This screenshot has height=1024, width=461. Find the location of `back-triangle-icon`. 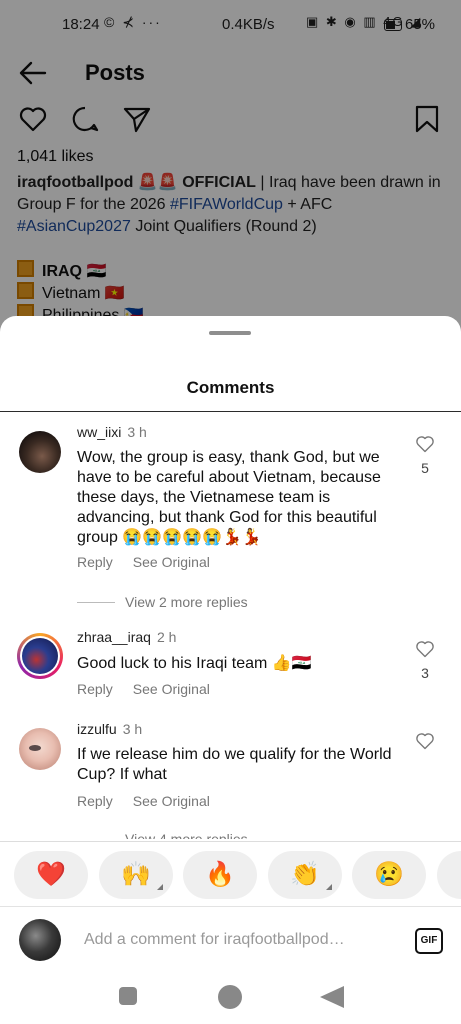

back-triangle-icon is located at coordinates (332, 997).